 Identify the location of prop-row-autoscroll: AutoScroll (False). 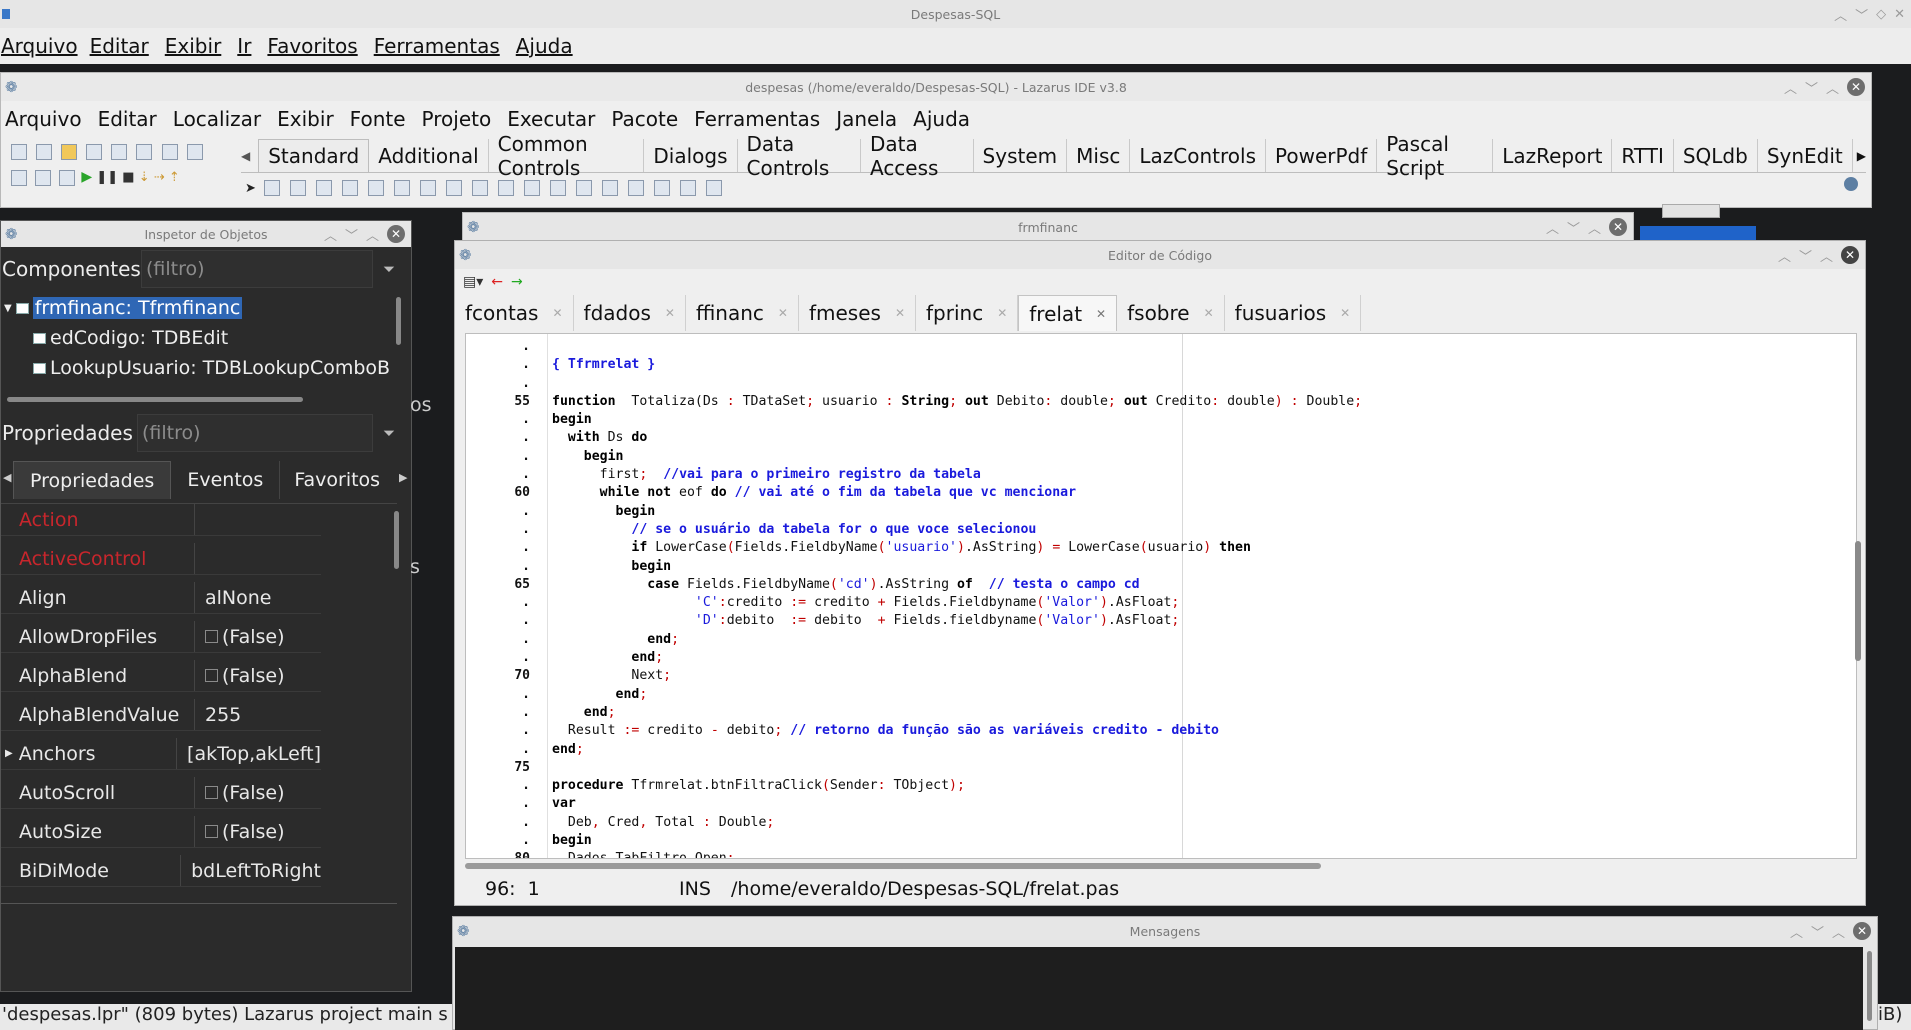
(161, 793).